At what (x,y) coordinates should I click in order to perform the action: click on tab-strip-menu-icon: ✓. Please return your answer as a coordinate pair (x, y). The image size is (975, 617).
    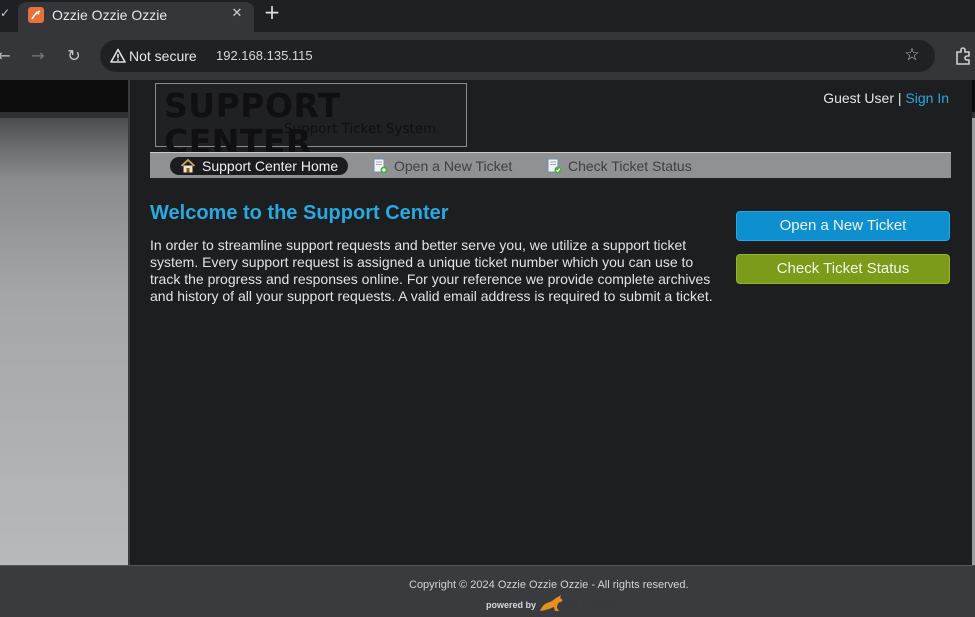
    Looking at the image, I should click on (5, 15).